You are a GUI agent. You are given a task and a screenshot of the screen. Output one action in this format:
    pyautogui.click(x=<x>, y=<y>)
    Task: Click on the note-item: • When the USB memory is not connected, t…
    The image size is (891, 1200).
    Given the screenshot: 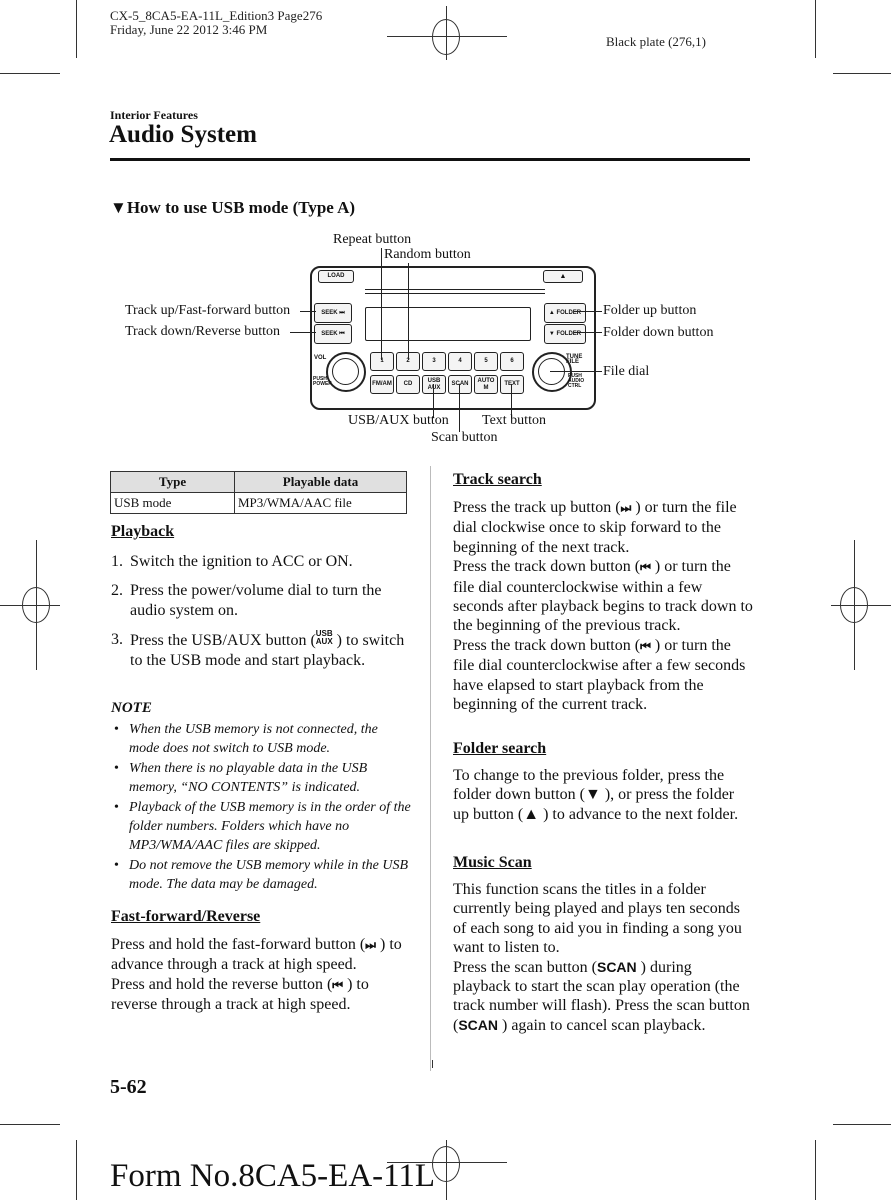 What is the action you would take?
    pyautogui.click(x=246, y=739)
    